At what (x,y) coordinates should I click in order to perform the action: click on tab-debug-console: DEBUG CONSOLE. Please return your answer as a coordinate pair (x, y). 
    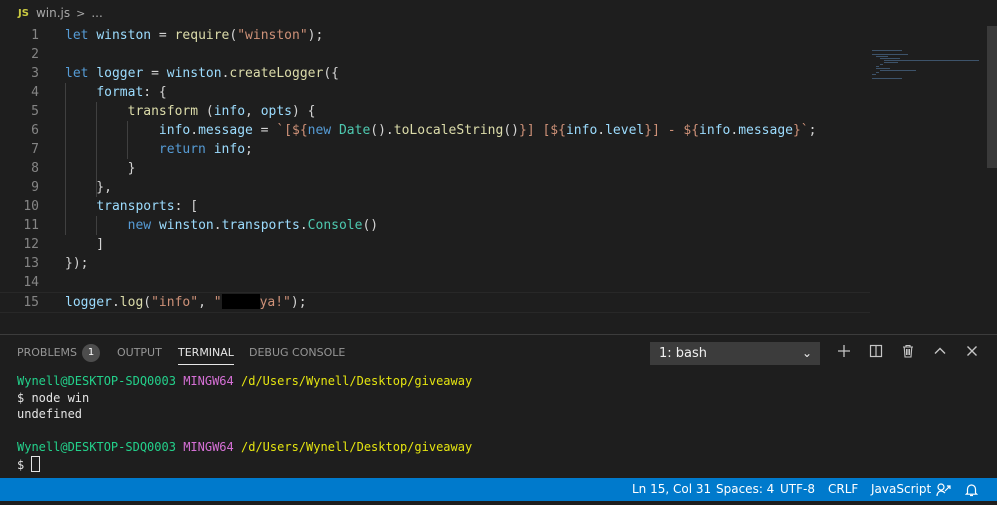
    Looking at the image, I should click on (297, 353).